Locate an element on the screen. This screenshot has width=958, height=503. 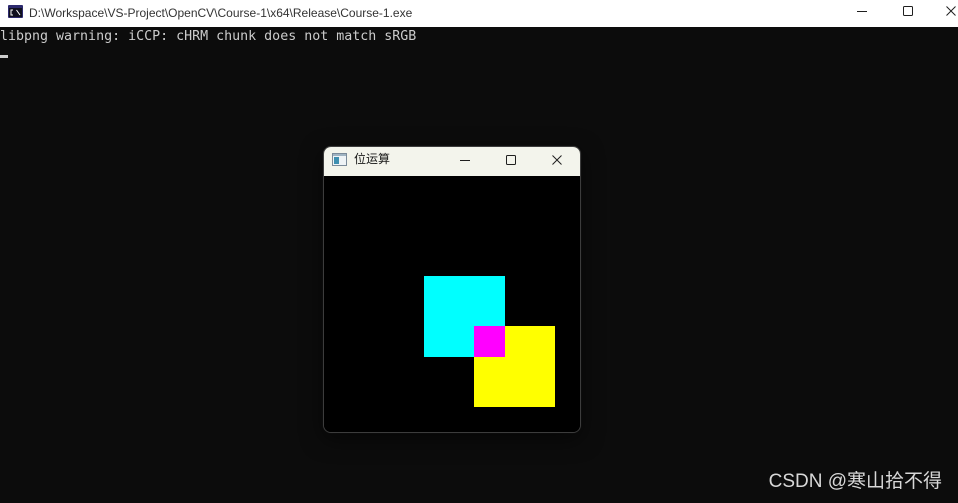
opencv-title-bar: 位运算 is located at coordinates (452, 161).